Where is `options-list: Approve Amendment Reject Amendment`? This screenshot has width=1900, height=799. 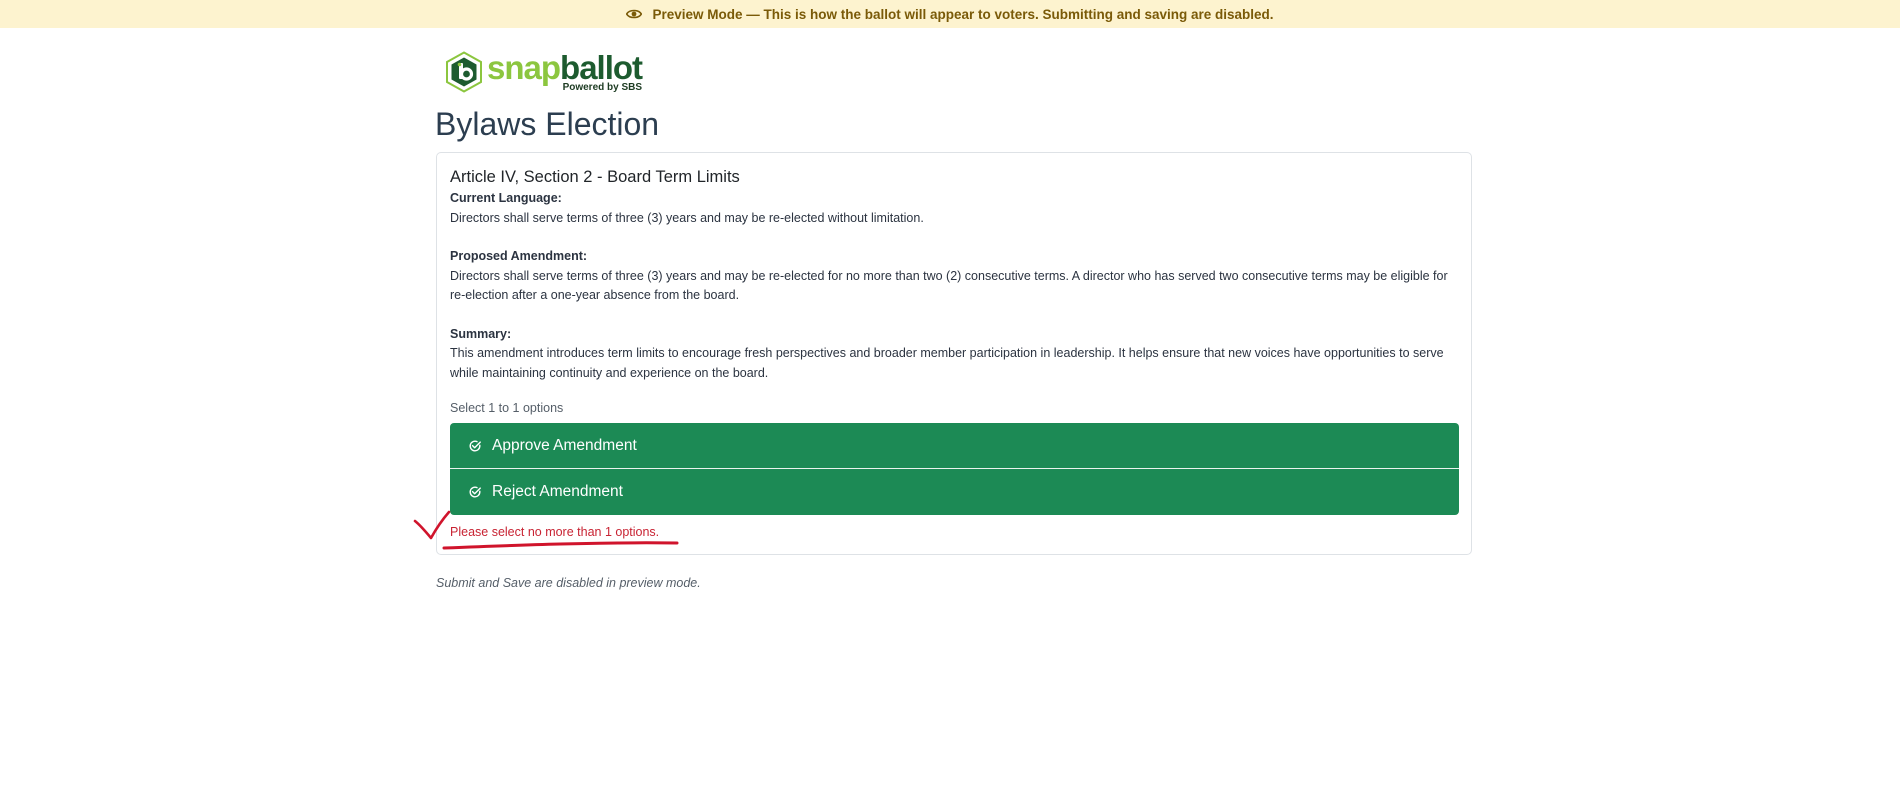
options-list: Approve Amendment Reject Amendment is located at coordinates (954, 469).